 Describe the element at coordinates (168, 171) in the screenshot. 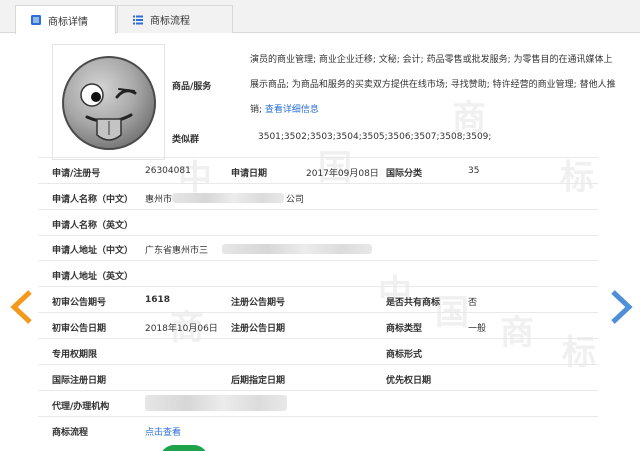

I see `reg-no-value: 26304081` at that location.